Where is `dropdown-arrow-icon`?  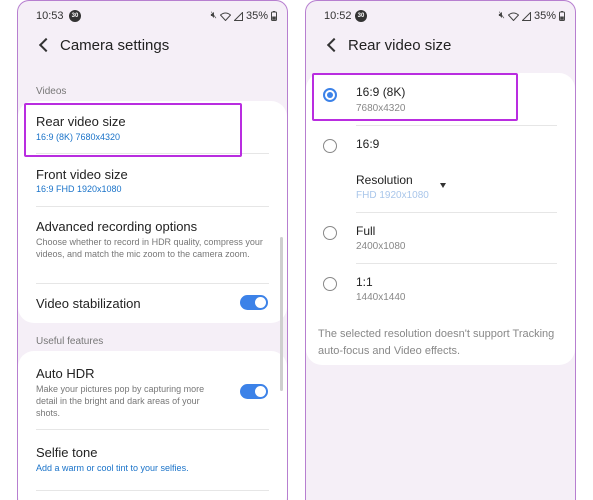 dropdown-arrow-icon is located at coordinates (443, 185).